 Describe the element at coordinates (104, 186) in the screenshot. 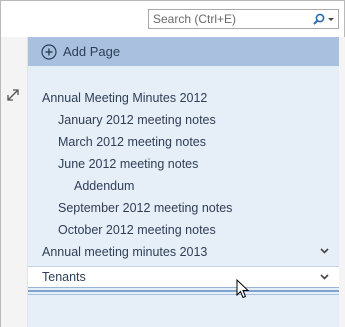

I see `page-title: Addendum` at that location.